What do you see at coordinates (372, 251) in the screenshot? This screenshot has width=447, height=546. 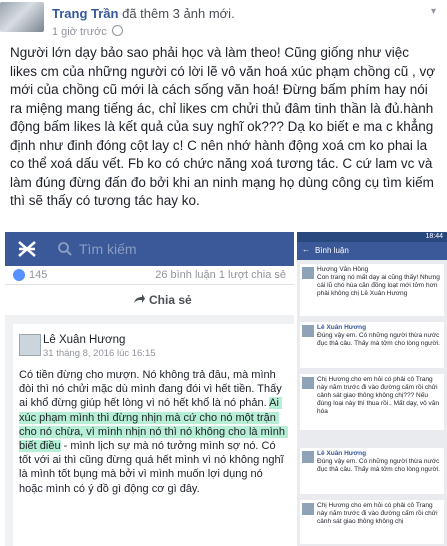 I see `comments-header: ← Bình luận` at bounding box center [372, 251].